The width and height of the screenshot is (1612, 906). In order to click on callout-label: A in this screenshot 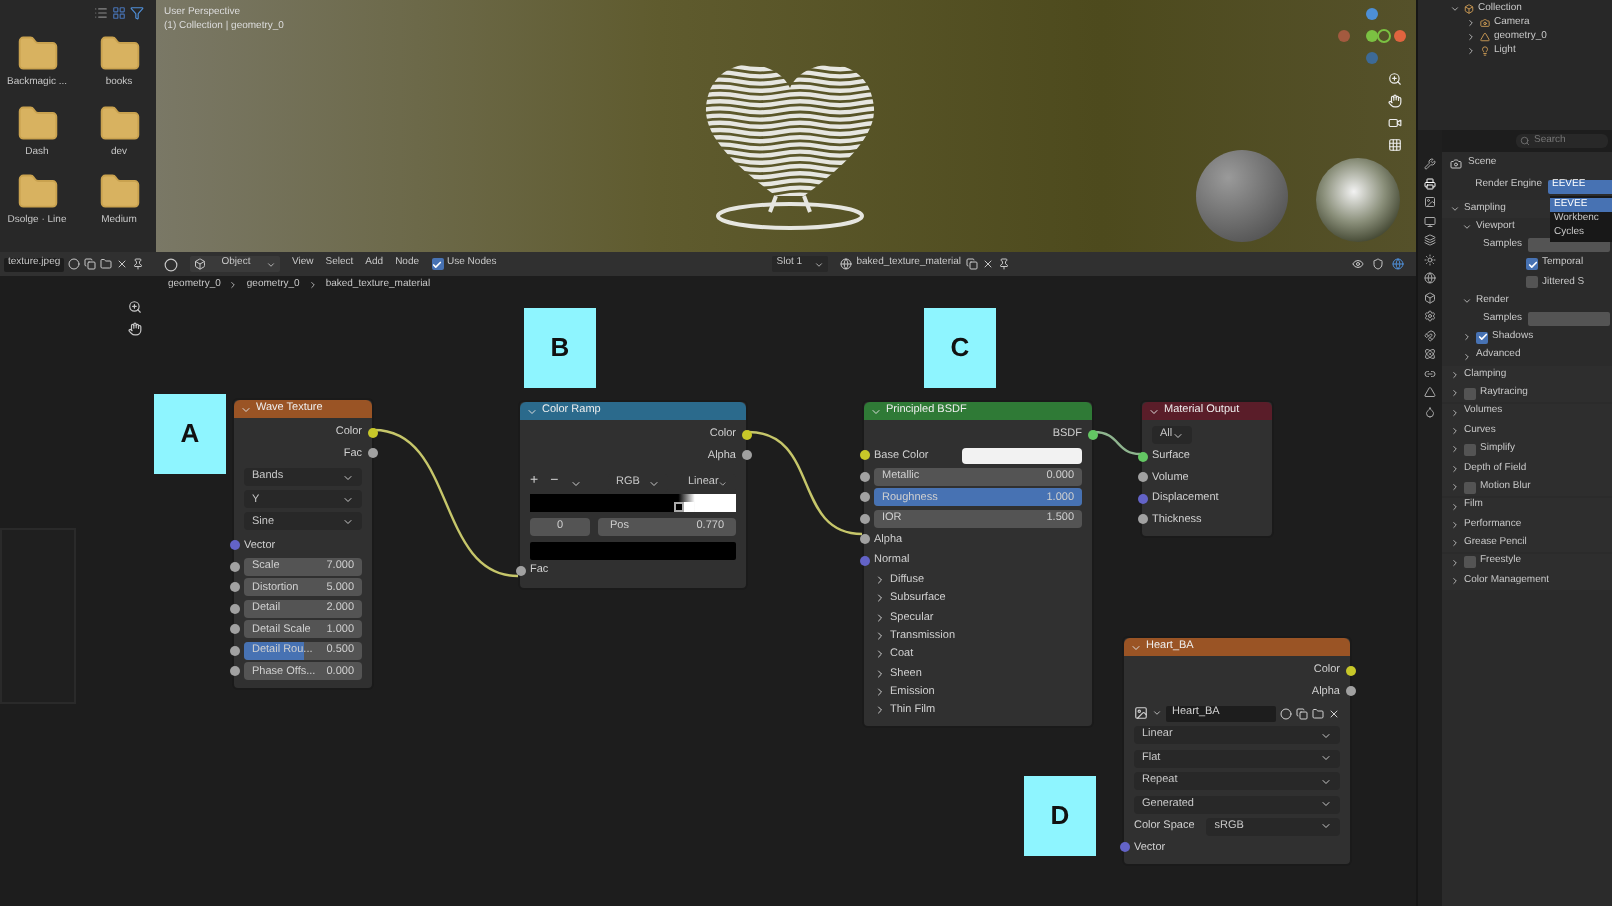, I will do `click(190, 434)`.